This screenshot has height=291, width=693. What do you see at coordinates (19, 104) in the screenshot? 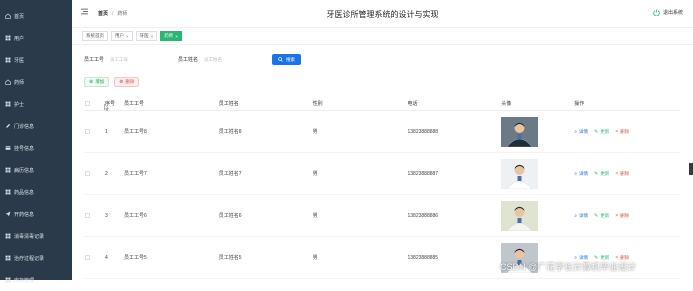
I see `sidebar-item-label: 护士` at bounding box center [19, 104].